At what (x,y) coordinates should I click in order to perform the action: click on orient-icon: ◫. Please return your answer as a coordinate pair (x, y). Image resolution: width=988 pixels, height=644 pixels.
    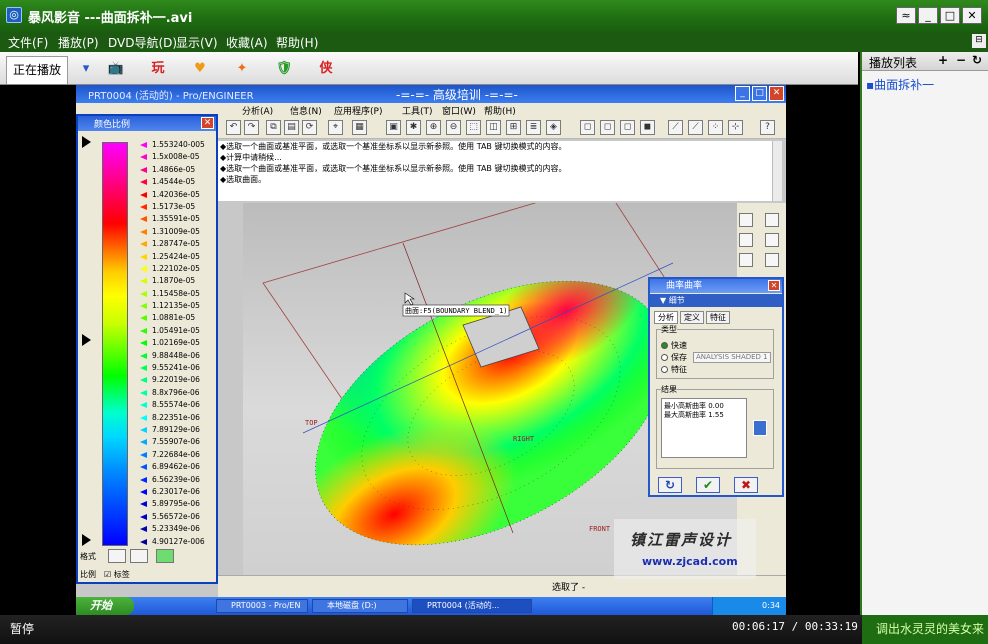
    Looking at the image, I should click on (493, 127).